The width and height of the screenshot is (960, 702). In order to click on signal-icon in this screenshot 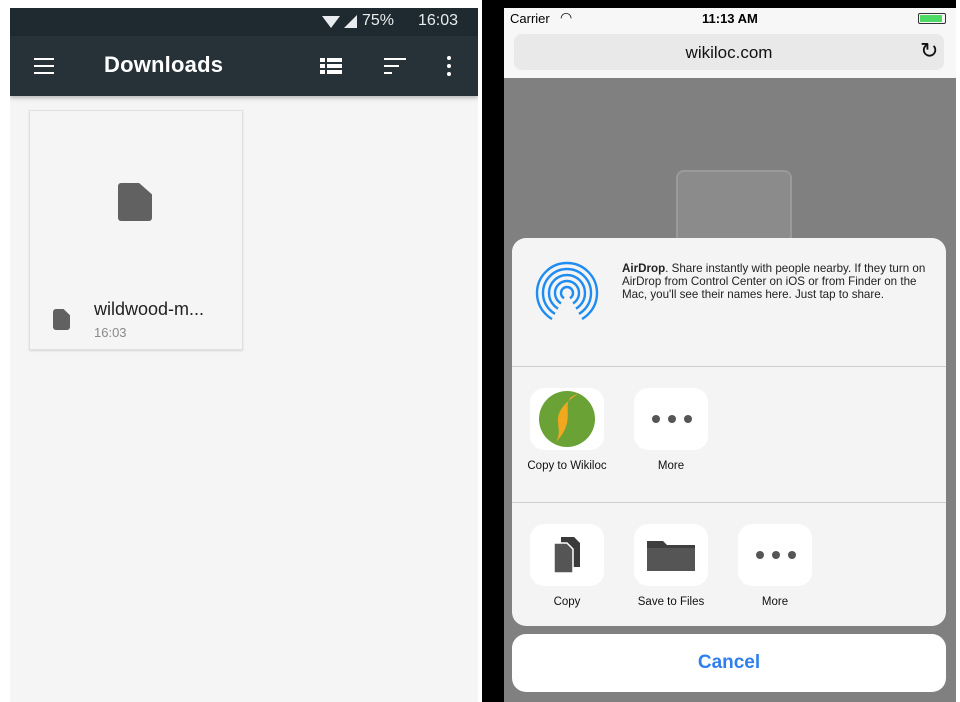, I will do `click(350, 21)`.